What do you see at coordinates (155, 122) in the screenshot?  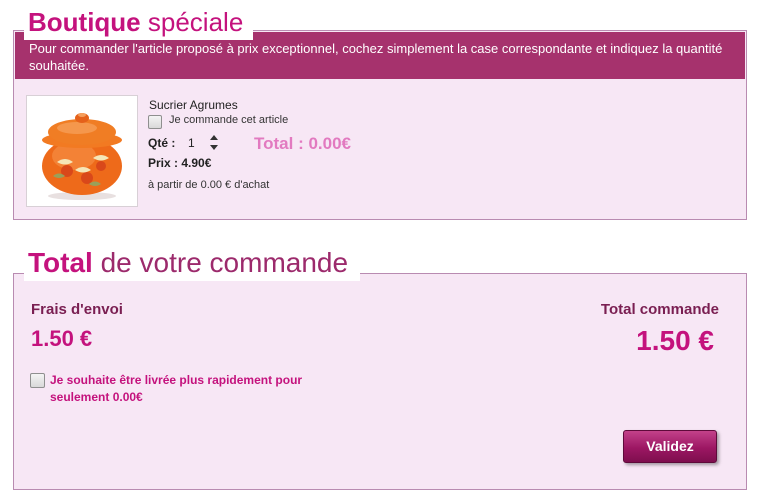 I see `order-article-checkbox` at bounding box center [155, 122].